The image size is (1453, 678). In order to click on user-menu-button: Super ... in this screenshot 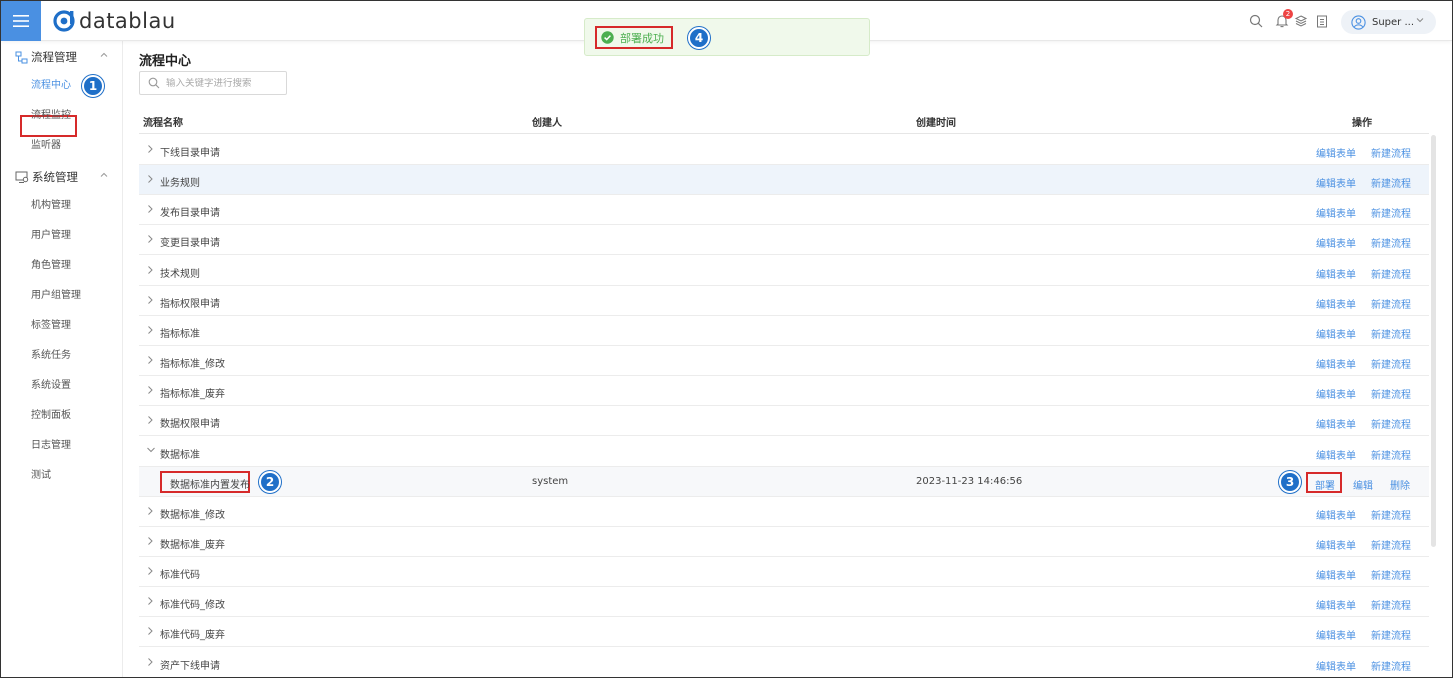, I will do `click(1388, 22)`.